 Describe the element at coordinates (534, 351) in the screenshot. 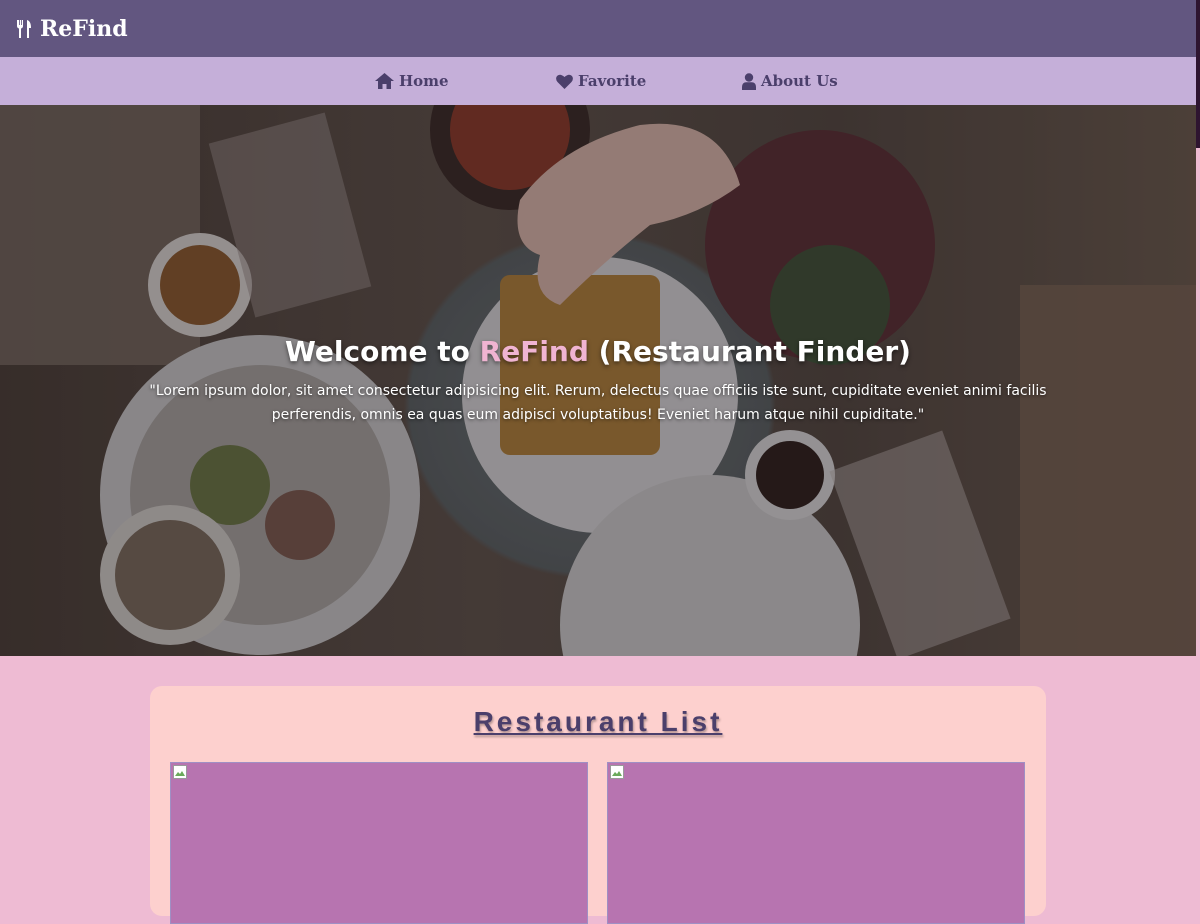

I see `hero-title-accent: ReFind` at that location.